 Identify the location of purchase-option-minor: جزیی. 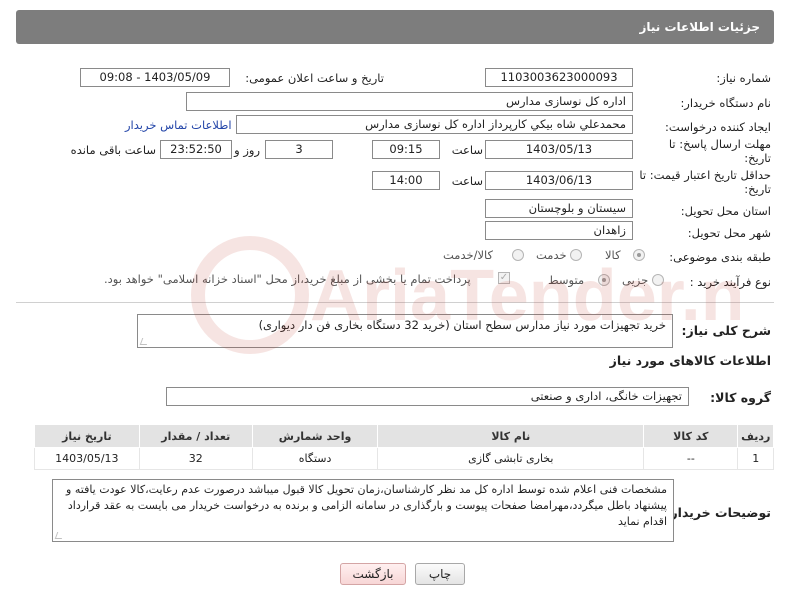
(635, 280).